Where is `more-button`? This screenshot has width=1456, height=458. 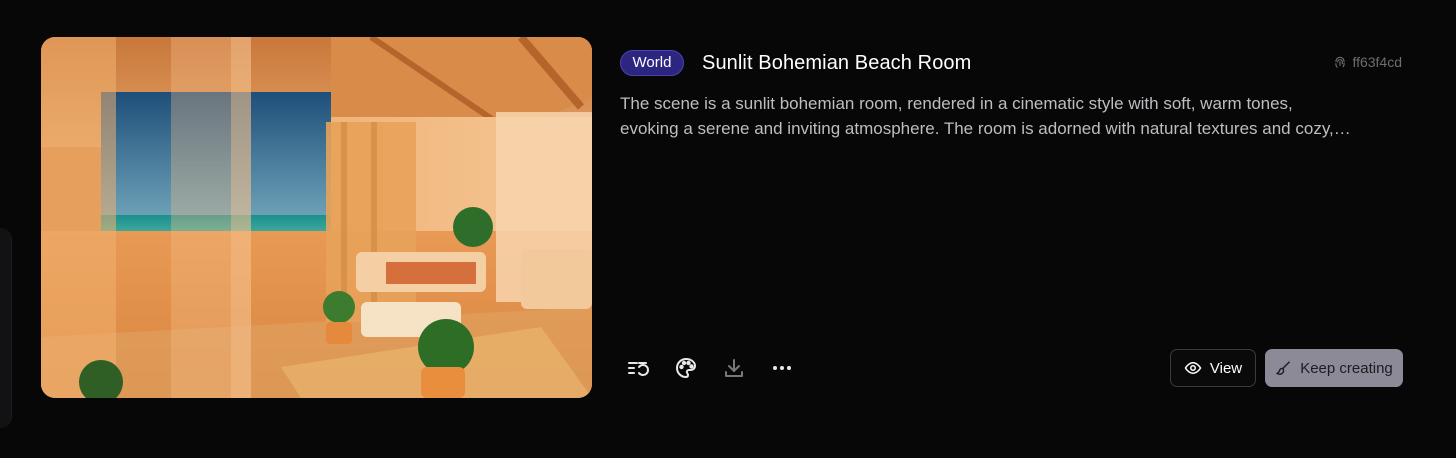
more-button is located at coordinates (782, 368).